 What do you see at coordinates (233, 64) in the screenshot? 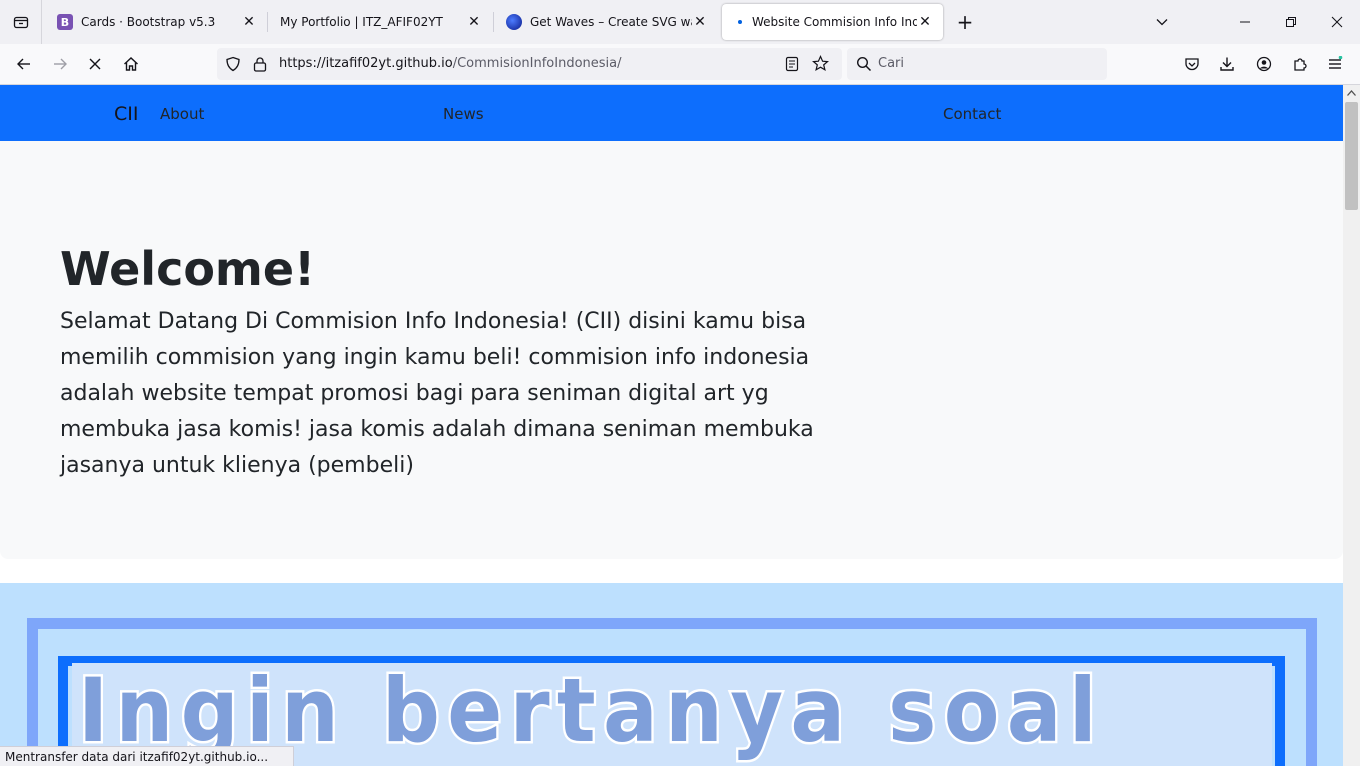
I see `shield-icon` at bounding box center [233, 64].